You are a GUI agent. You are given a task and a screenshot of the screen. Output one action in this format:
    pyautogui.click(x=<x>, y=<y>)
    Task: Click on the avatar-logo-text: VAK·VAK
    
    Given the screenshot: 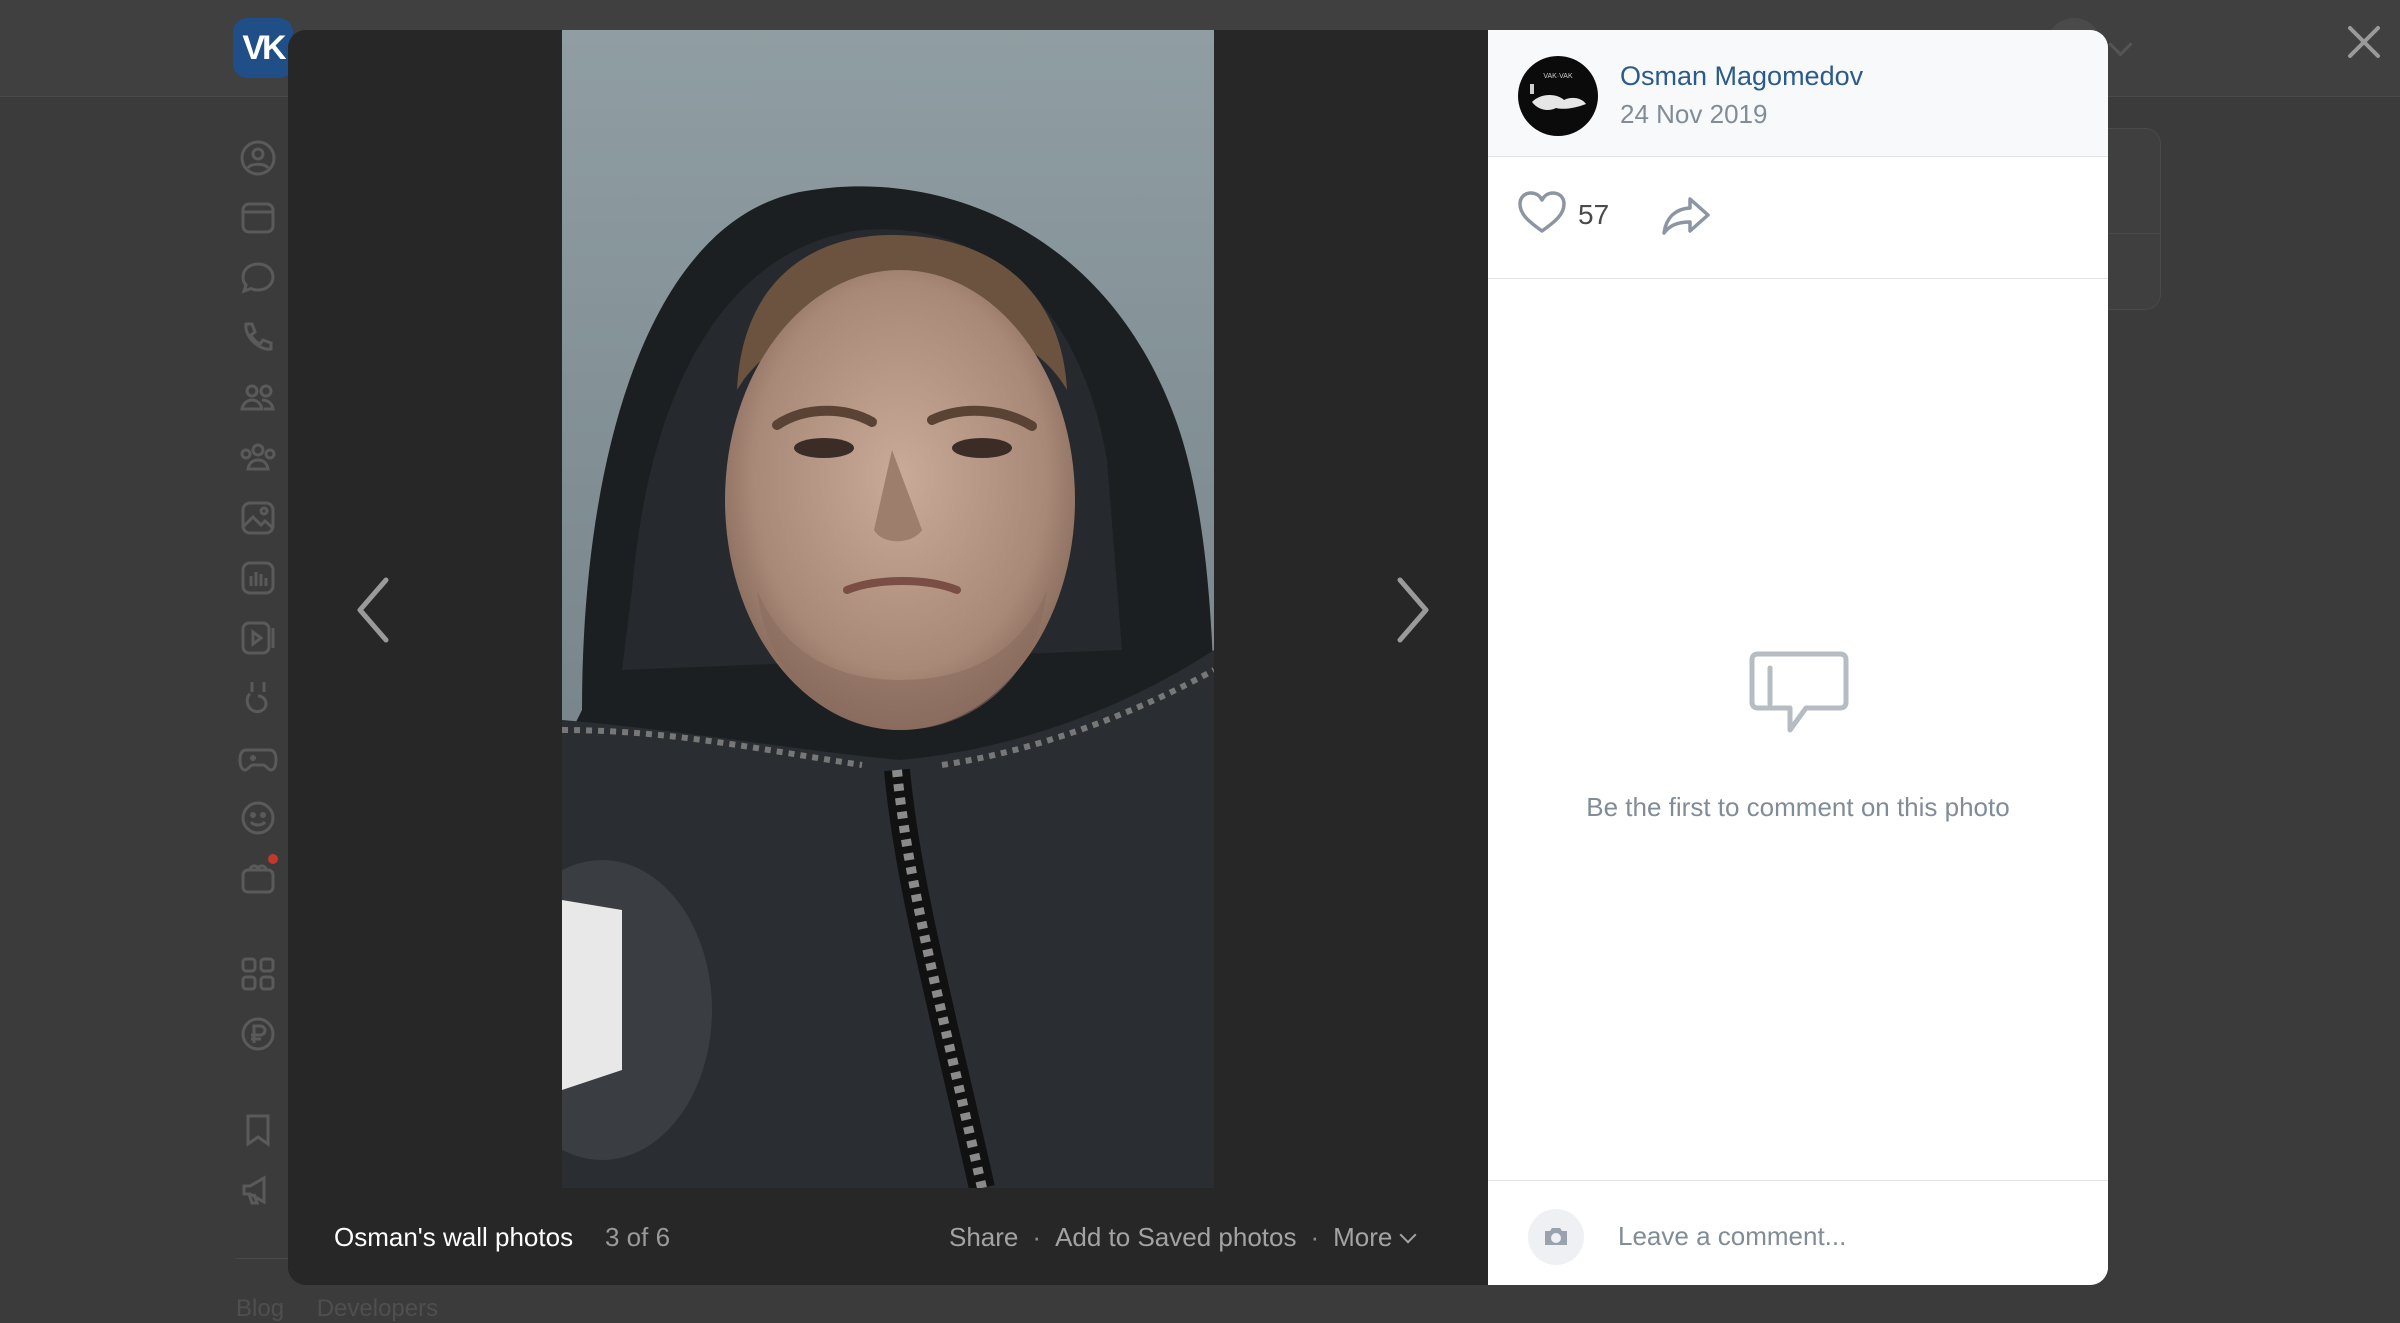 What is the action you would take?
    pyautogui.click(x=1558, y=76)
    